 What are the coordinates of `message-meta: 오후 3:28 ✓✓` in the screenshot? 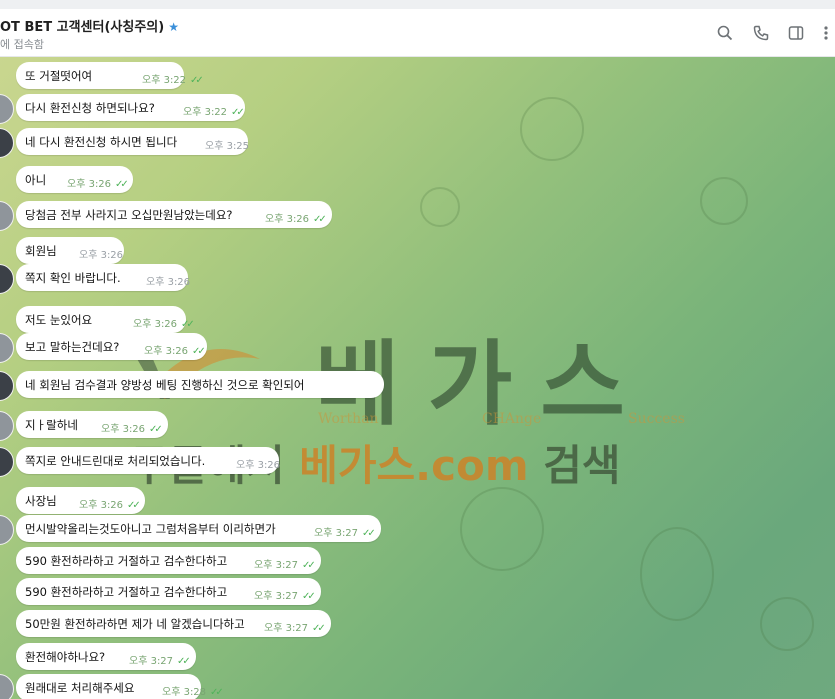 It's located at (193, 690).